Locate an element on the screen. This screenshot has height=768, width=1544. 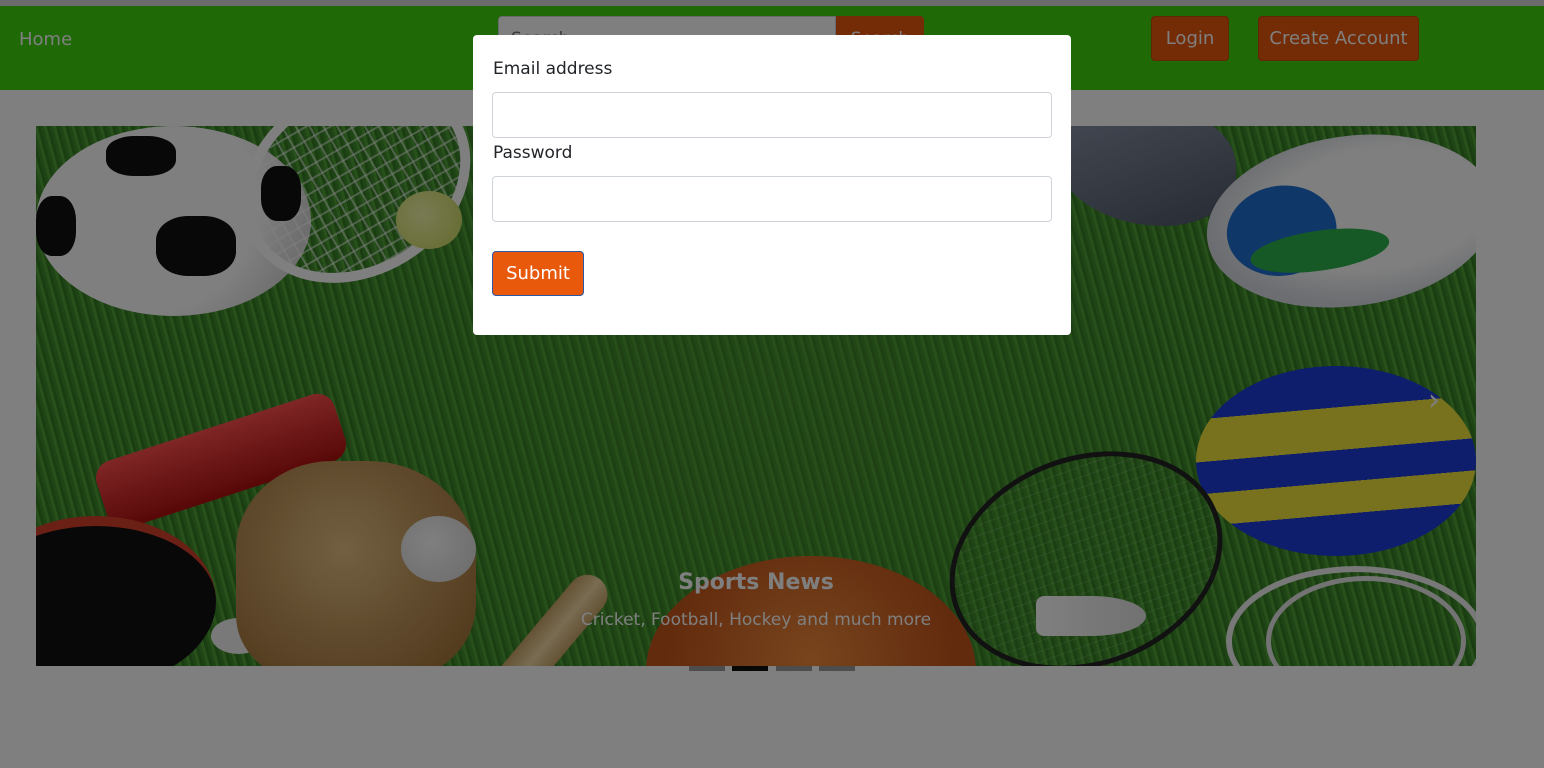
password-label: Password is located at coordinates (533, 153).